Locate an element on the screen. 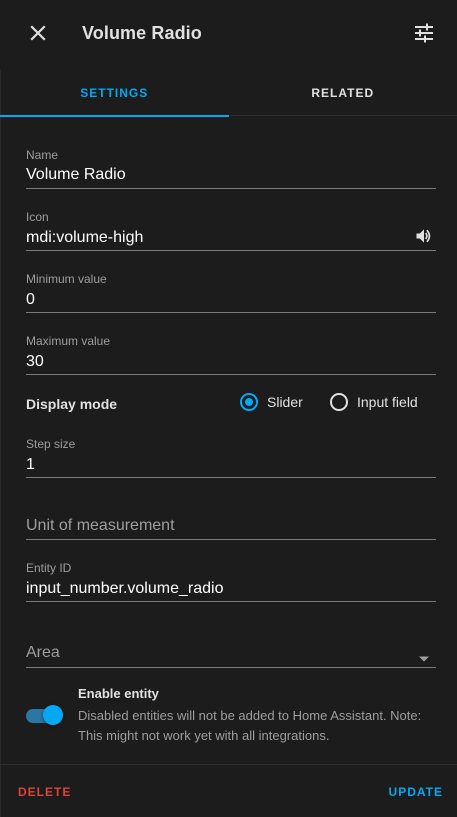 The width and height of the screenshot is (457, 817). area-placeholder: Area is located at coordinates (43, 652).